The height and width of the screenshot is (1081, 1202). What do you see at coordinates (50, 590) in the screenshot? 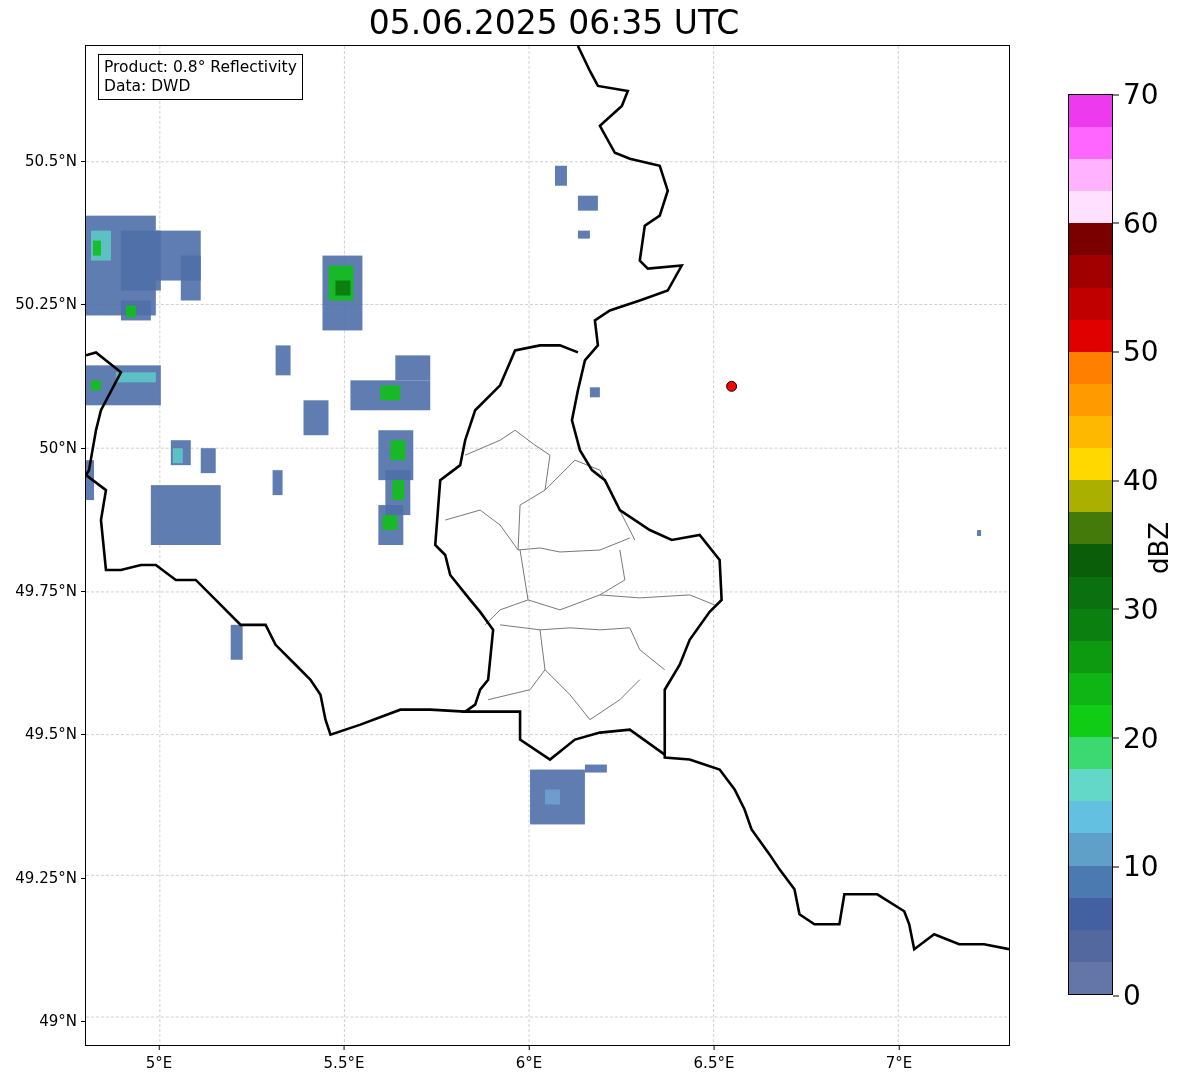
I see `latitude-label: 49.75°N` at bounding box center [50, 590].